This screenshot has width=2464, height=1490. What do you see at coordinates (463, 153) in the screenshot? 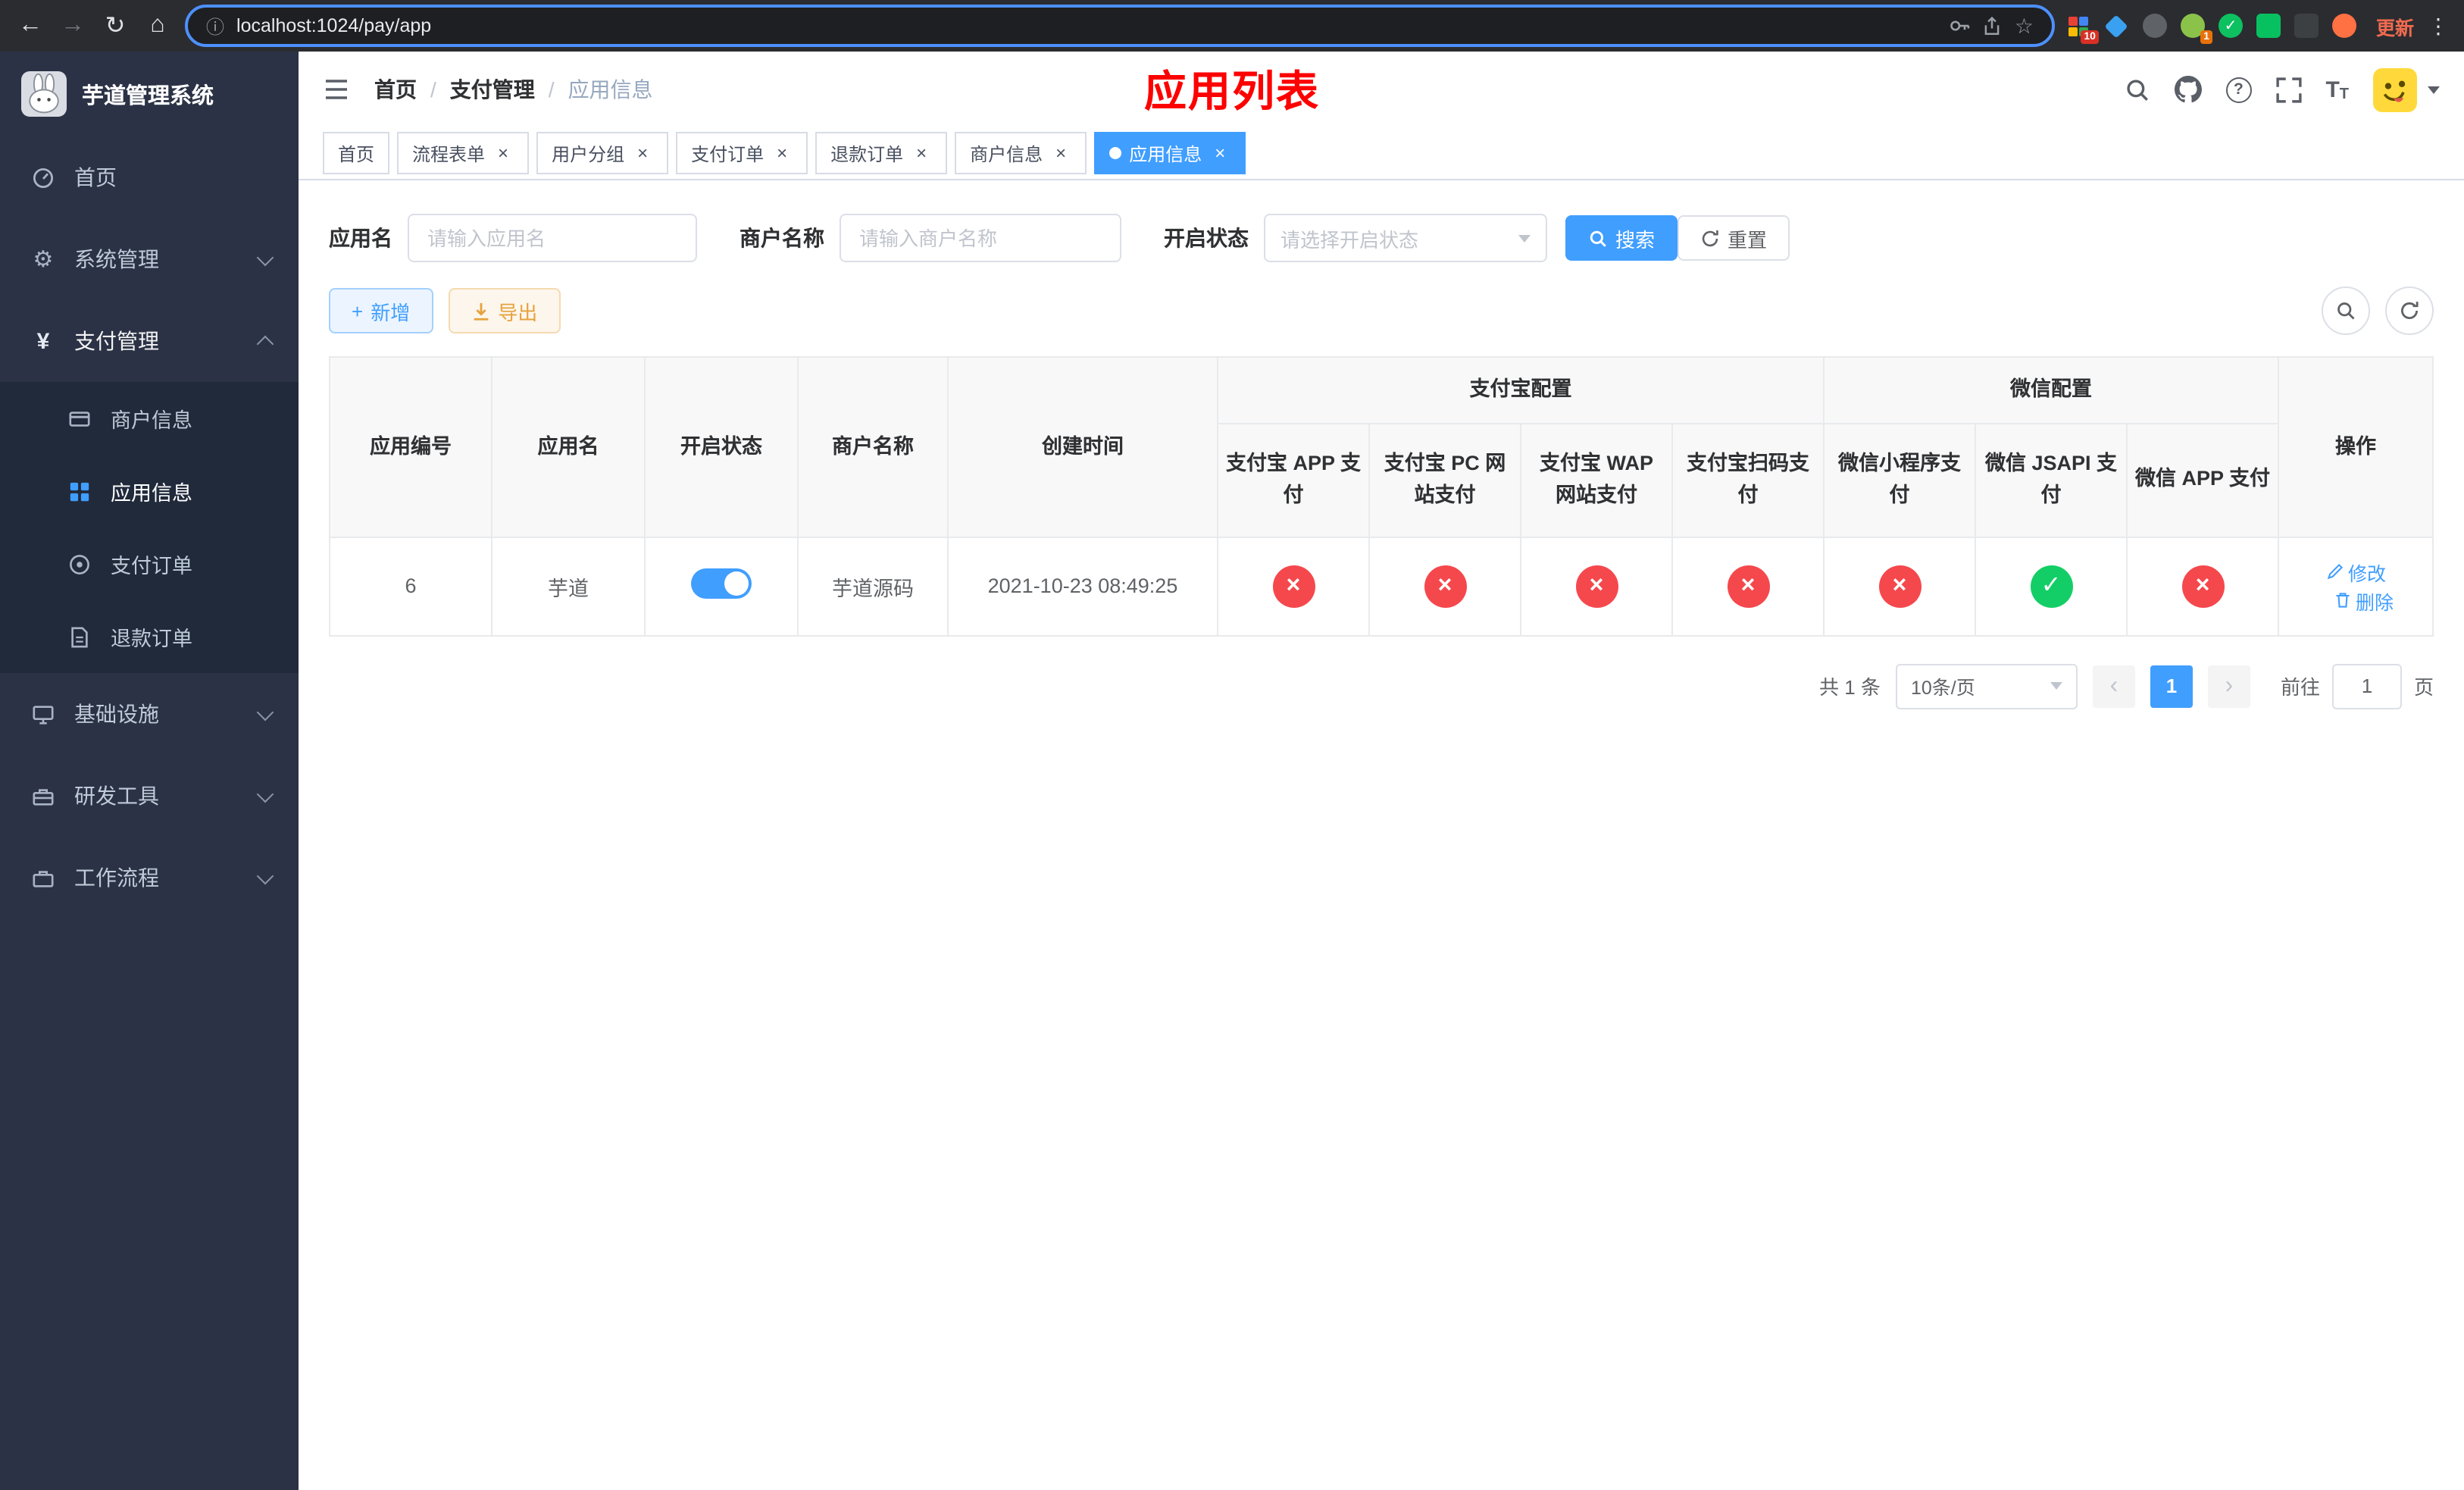
I see `tab-process-form: 流程表单 ×` at bounding box center [463, 153].